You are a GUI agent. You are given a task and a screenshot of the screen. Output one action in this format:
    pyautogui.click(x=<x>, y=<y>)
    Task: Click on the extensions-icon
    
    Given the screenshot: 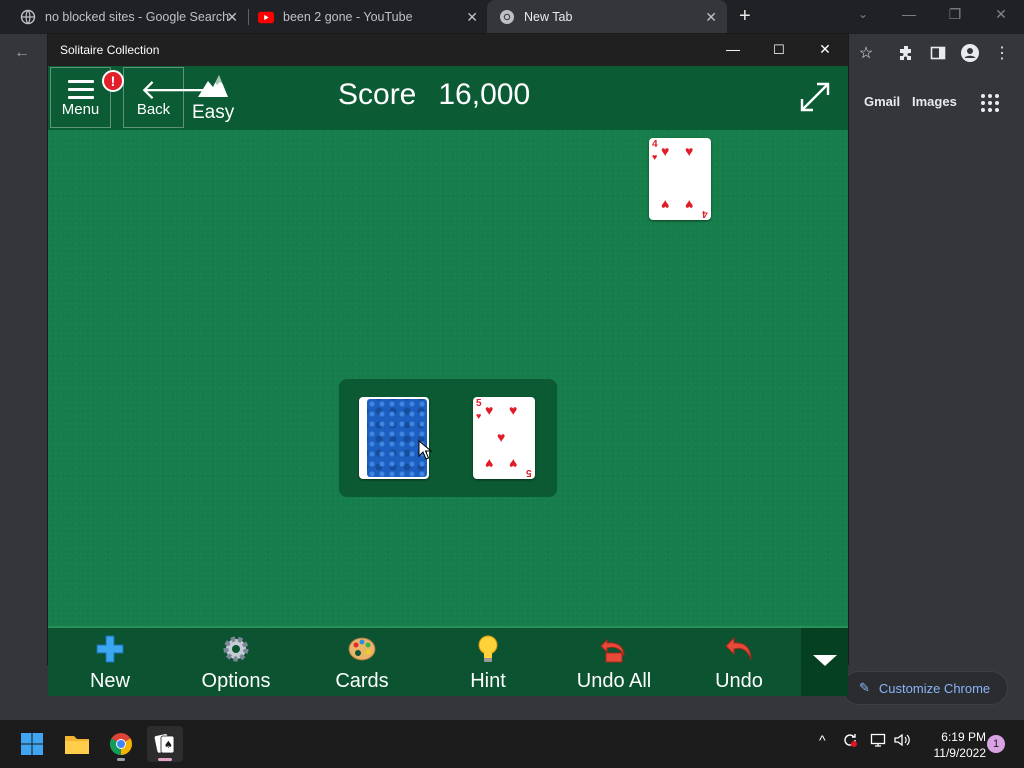 What is the action you would take?
    pyautogui.click(x=906, y=53)
    